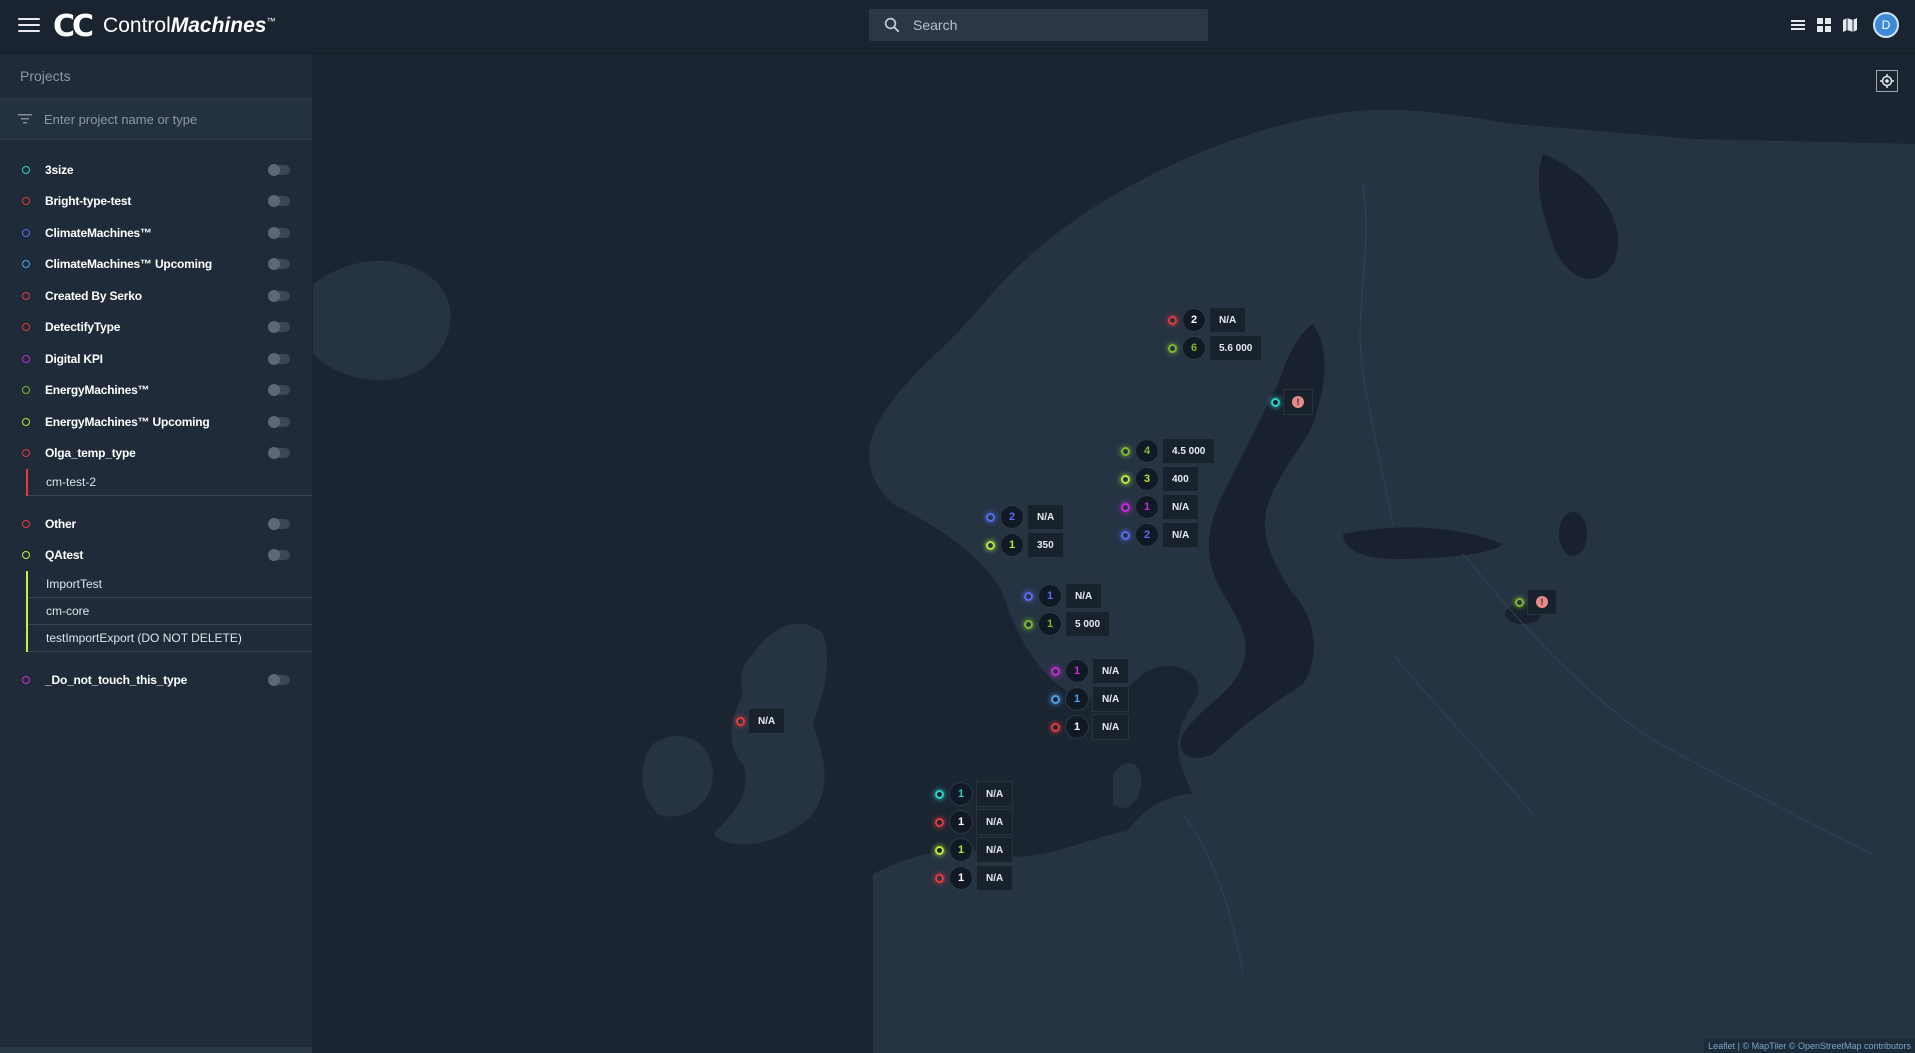 Image resolution: width=1915 pixels, height=1053 pixels. Describe the element at coordinates (156, 524) in the screenshot. I see `project-item: Other` at that location.